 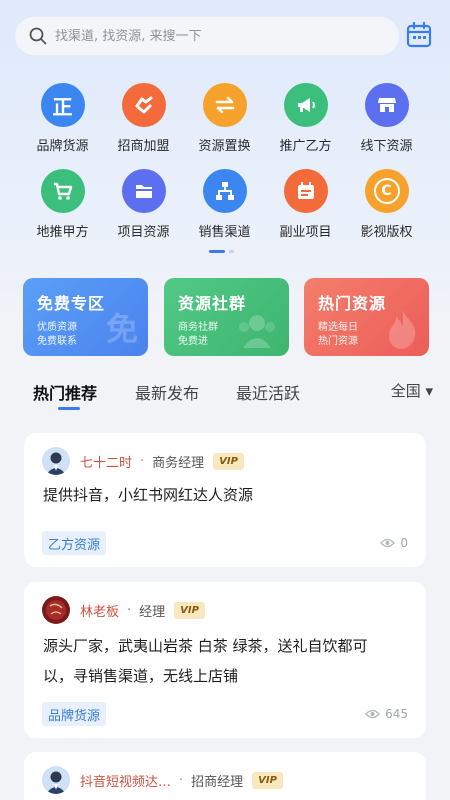 I want to click on feed-tabs: 热门推荐 最新发布 最近活跃 全国 ▾, so click(x=233, y=395).